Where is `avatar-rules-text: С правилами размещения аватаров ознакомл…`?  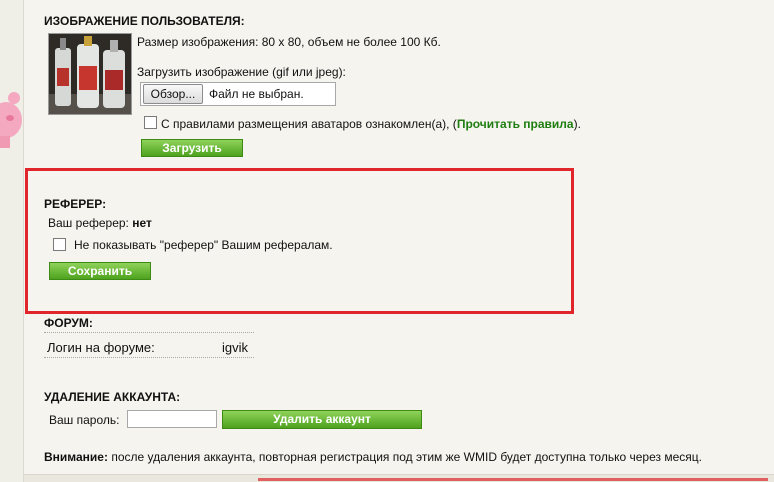 avatar-rules-text: С правилами размещения аватаров ознакомл… is located at coordinates (309, 124).